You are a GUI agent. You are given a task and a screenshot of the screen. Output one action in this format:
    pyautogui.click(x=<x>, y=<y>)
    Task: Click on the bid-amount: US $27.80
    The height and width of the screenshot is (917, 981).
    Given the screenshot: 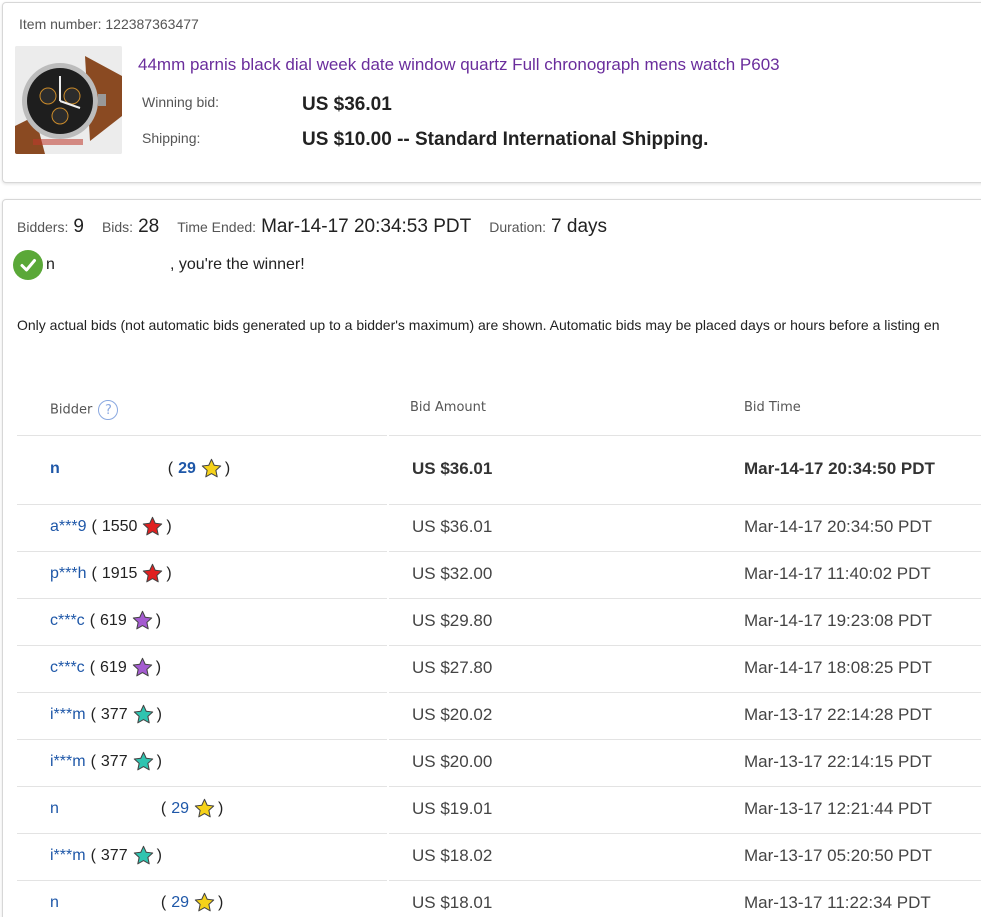 What is the action you would take?
    pyautogui.click(x=452, y=667)
    